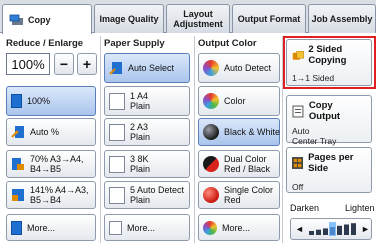  I want to click on tab-copy: Copy, so click(47, 19).